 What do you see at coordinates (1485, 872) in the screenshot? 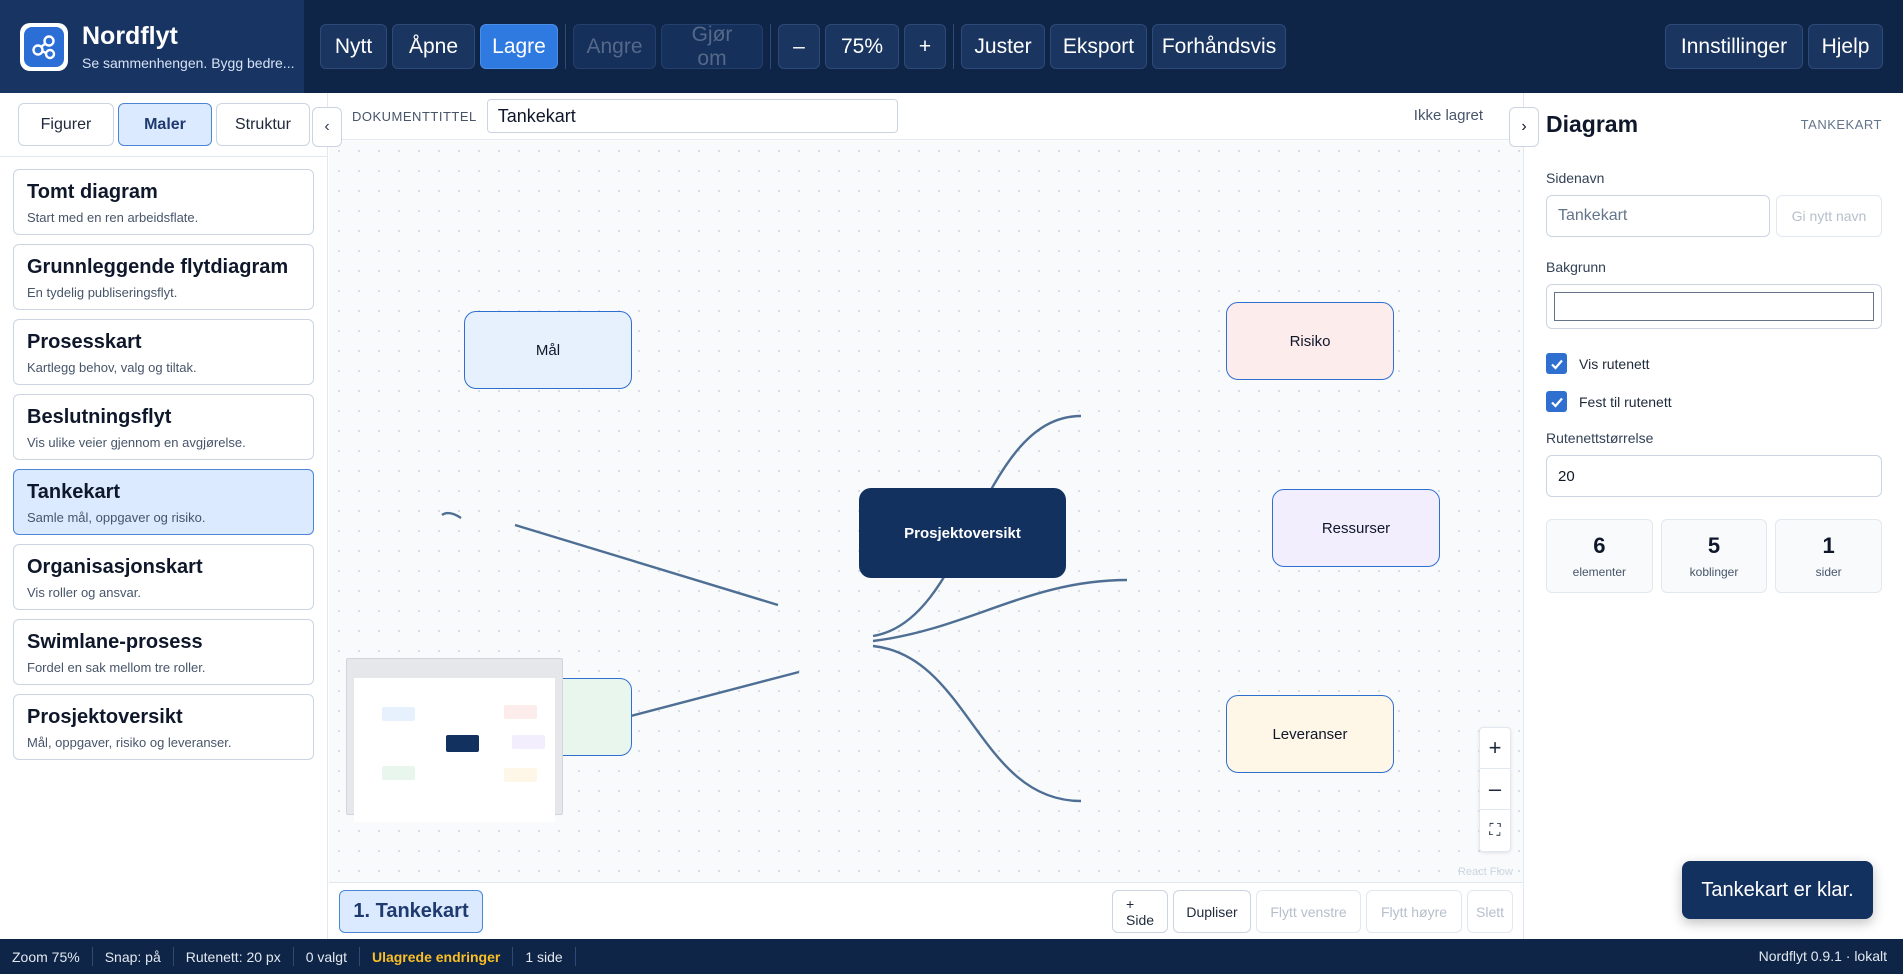
I see `react-flow-attribution: React Flow` at bounding box center [1485, 872].